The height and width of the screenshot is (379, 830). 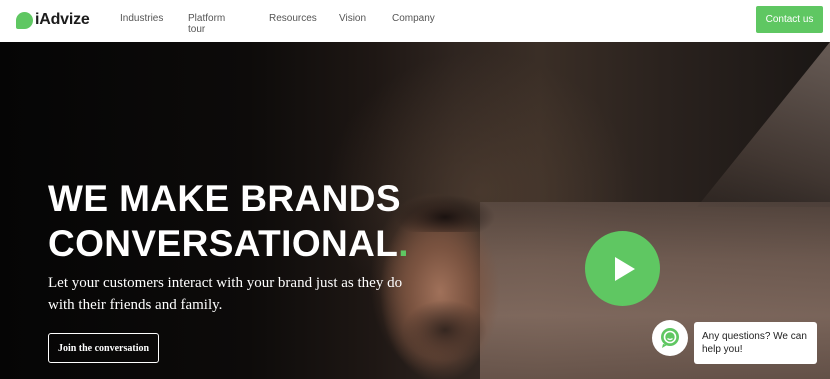 What do you see at coordinates (789, 19) in the screenshot?
I see `contact-us-button: Contact us` at bounding box center [789, 19].